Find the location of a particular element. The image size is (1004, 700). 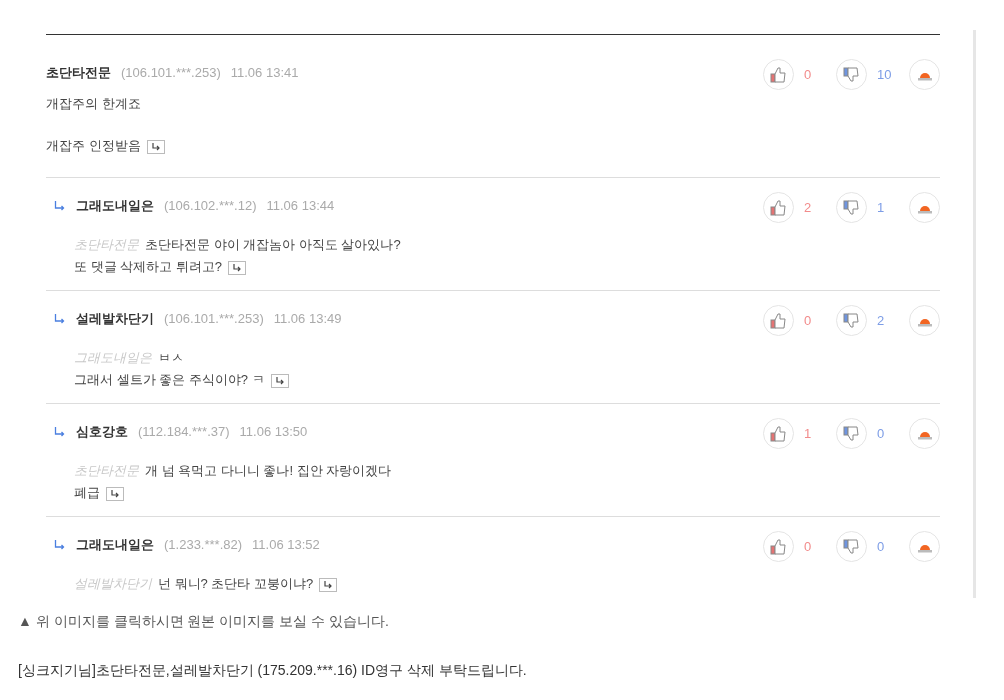

timestamp: 11.06 13:41 is located at coordinates (264, 73).